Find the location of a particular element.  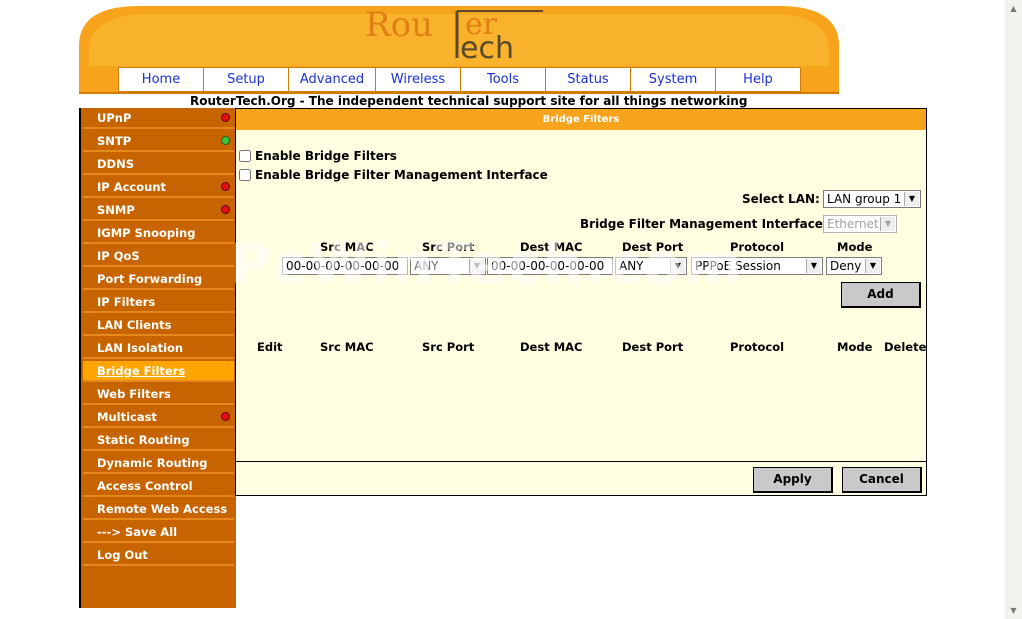

table-header-edit: Edit is located at coordinates (270, 347).